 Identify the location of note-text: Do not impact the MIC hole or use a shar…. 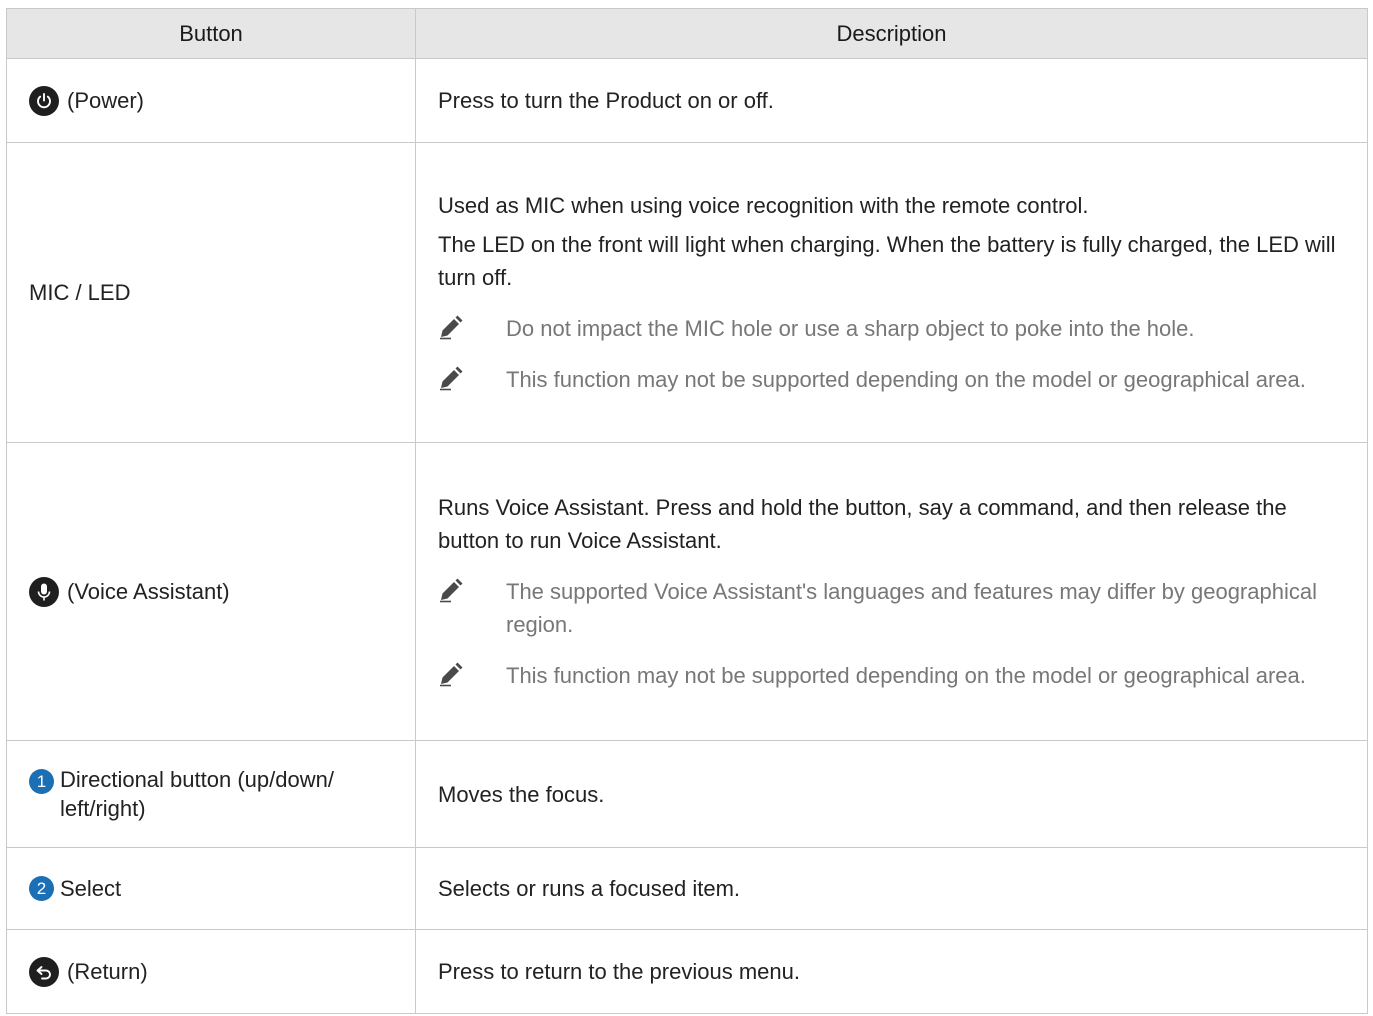
(850, 328).